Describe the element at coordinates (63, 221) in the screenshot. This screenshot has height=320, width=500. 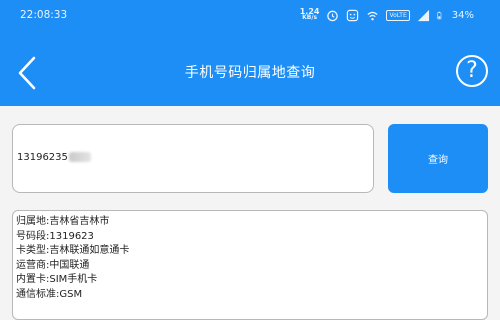
I see `result-line-location: 归属地:吉林省吉林市` at that location.